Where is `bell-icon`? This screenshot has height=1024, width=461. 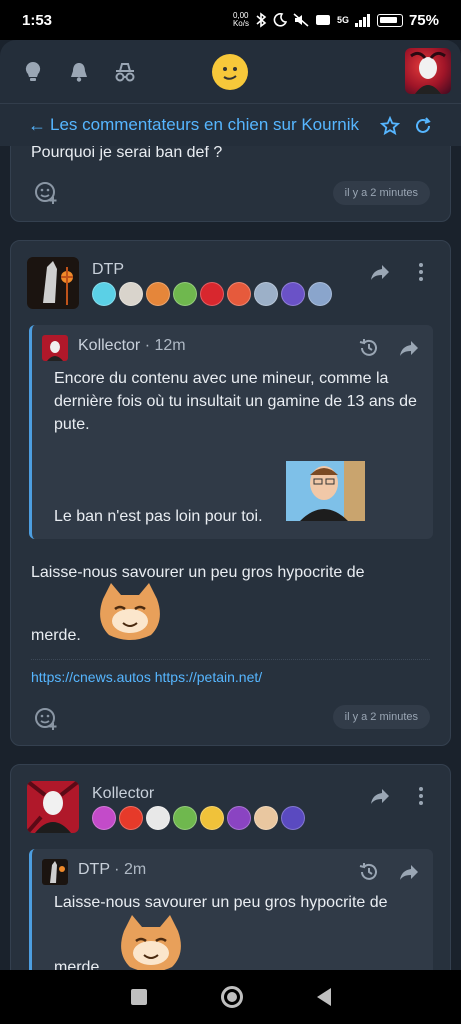 bell-icon is located at coordinates (79, 72).